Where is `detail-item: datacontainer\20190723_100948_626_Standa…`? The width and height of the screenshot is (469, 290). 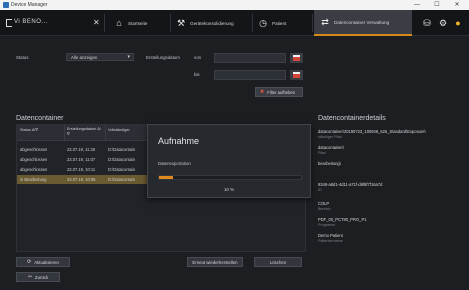 detail-item: datacontainer\20190723_100948_626_Standa… is located at coordinates (372, 134).